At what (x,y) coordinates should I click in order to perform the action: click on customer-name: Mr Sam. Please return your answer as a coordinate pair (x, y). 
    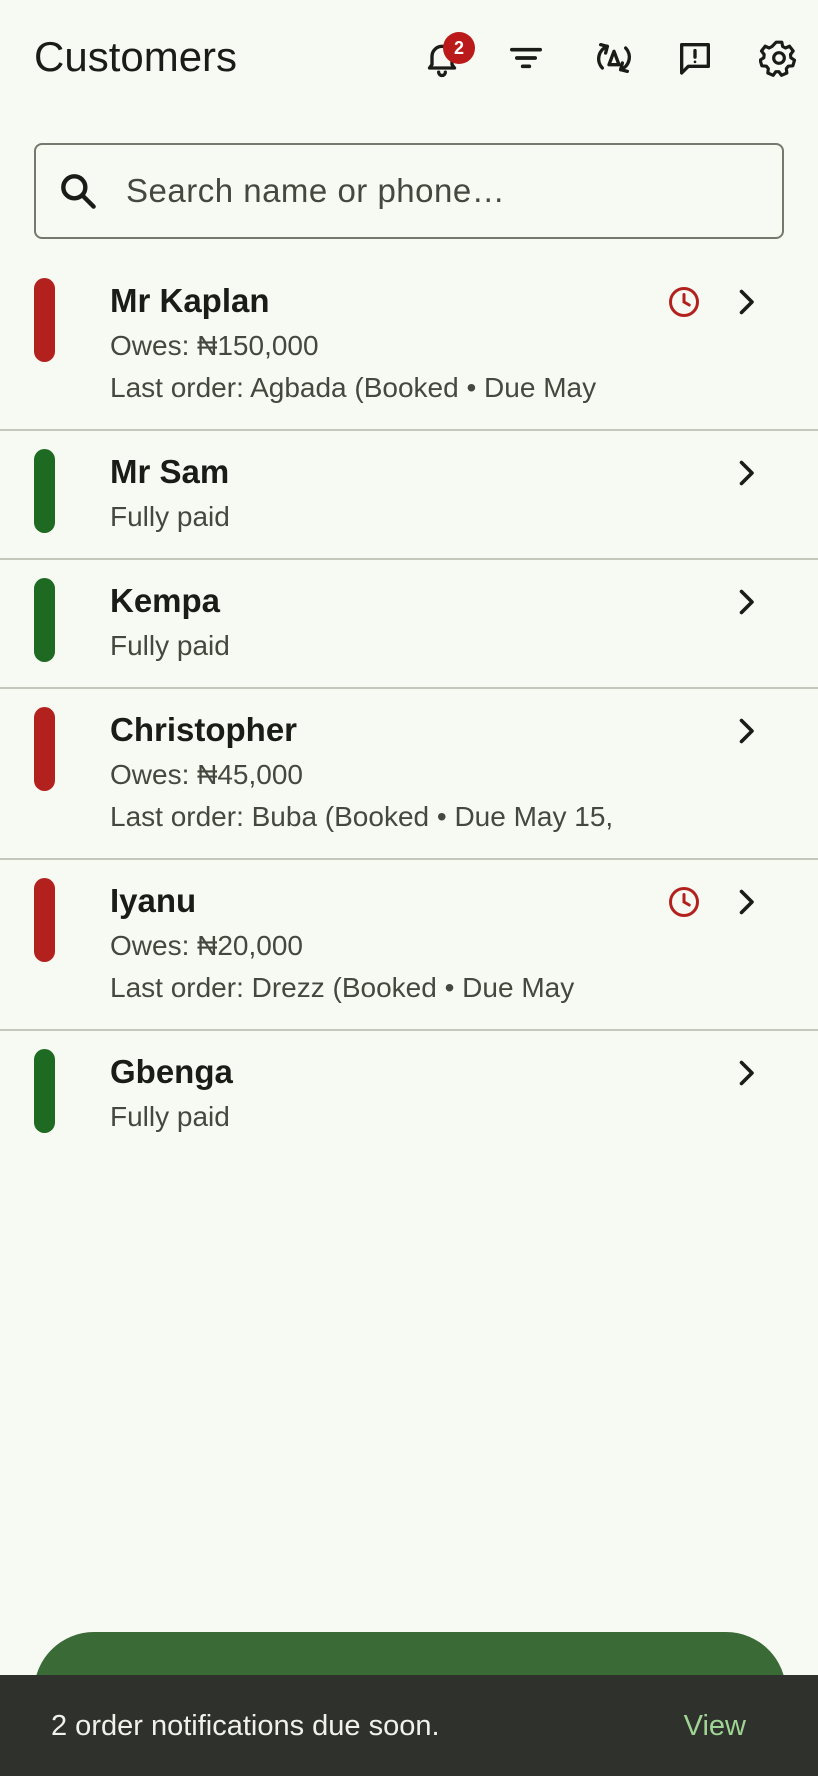
    Looking at the image, I should click on (170, 471).